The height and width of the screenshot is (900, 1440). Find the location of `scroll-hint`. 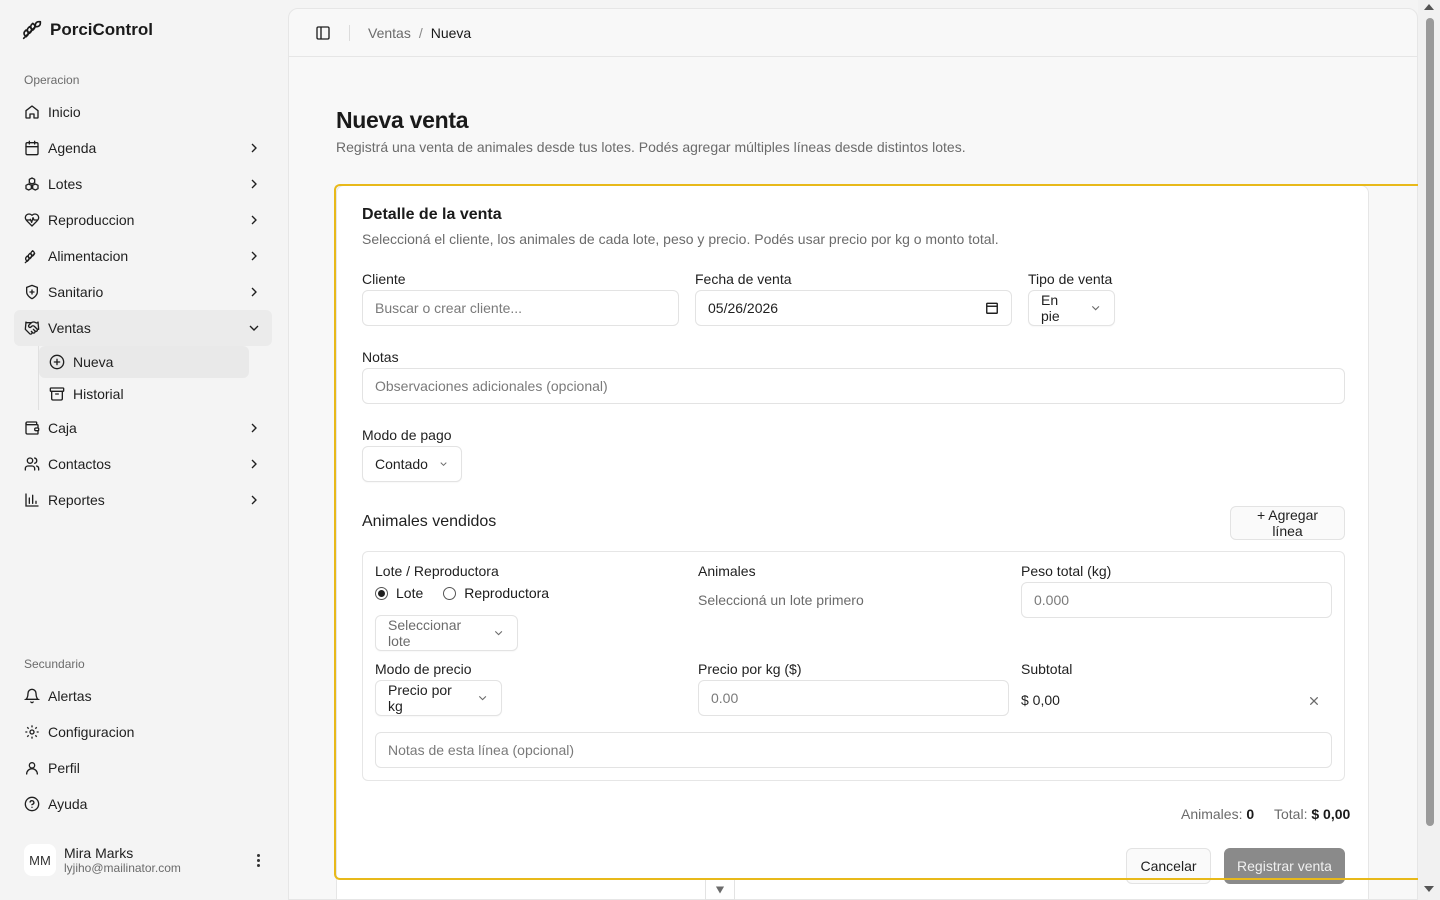

scroll-hint is located at coordinates (720, 890).